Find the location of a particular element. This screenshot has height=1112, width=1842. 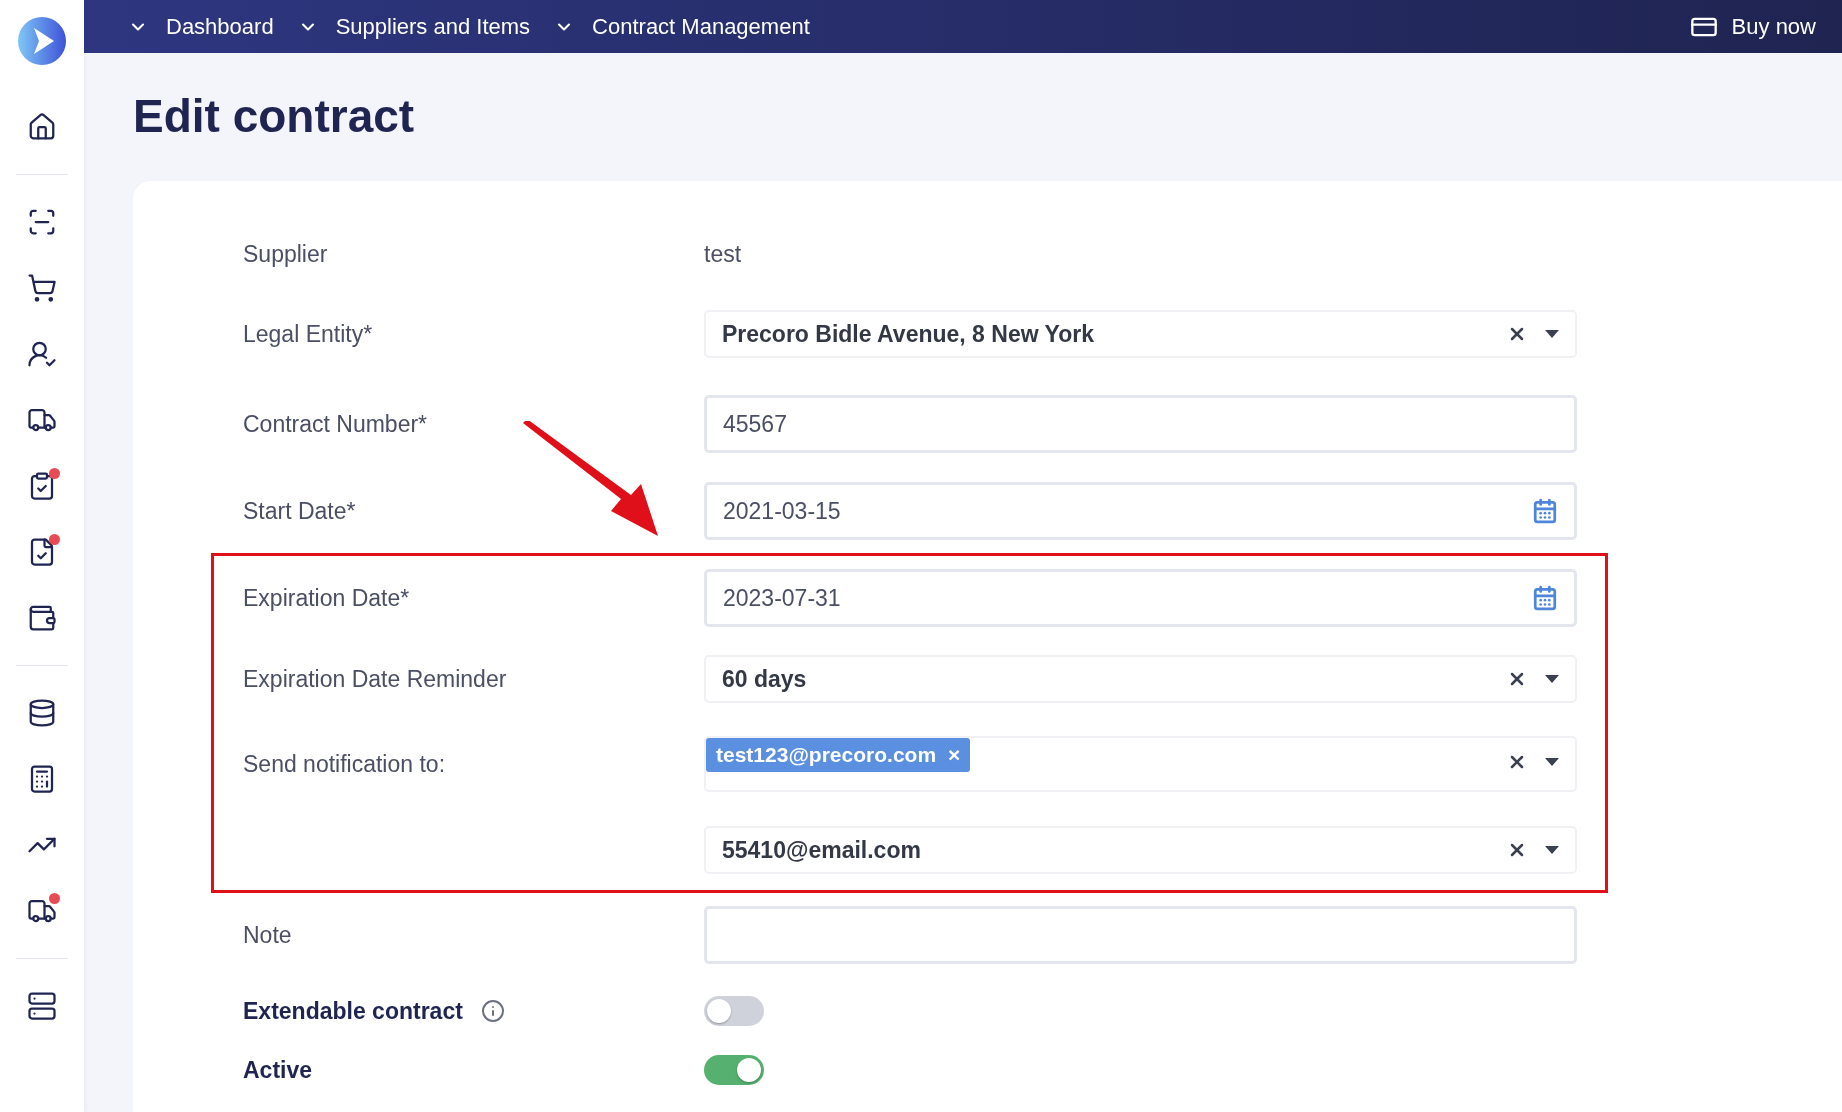

select-field: 55410@email.com is located at coordinates (1140, 850).